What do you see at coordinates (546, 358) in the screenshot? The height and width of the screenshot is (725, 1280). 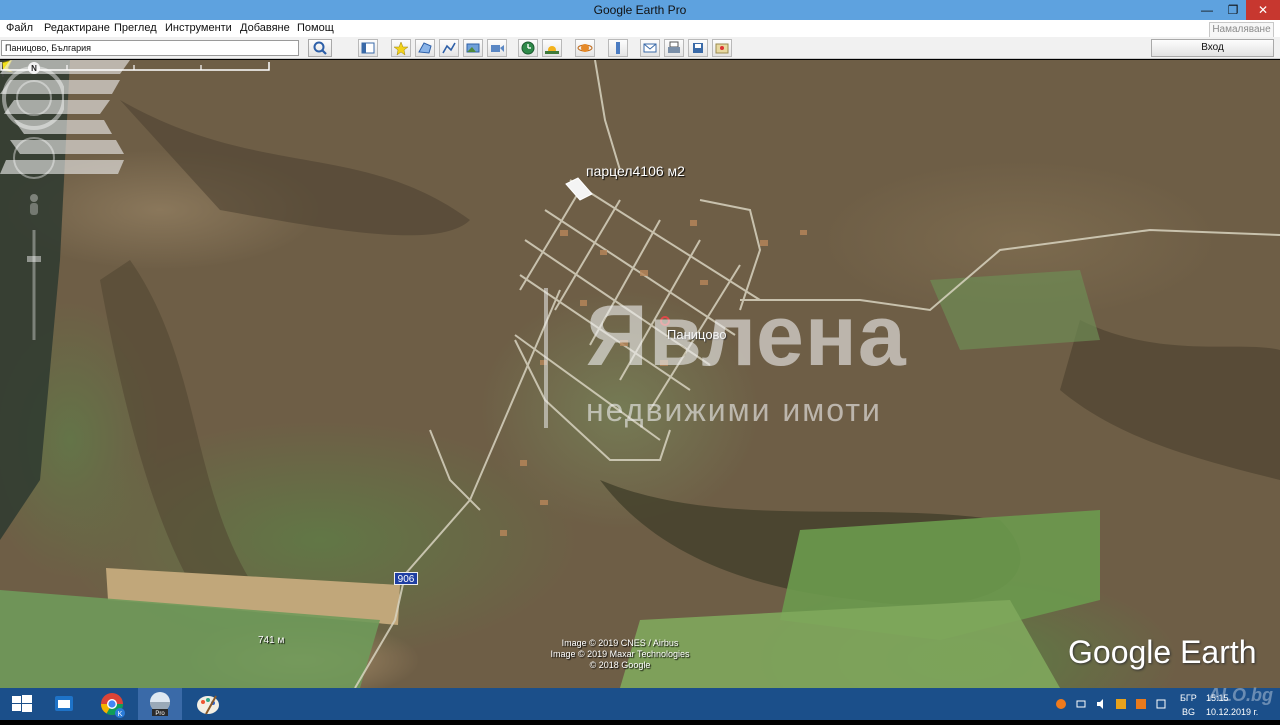 I see `watermark-divider` at bounding box center [546, 358].